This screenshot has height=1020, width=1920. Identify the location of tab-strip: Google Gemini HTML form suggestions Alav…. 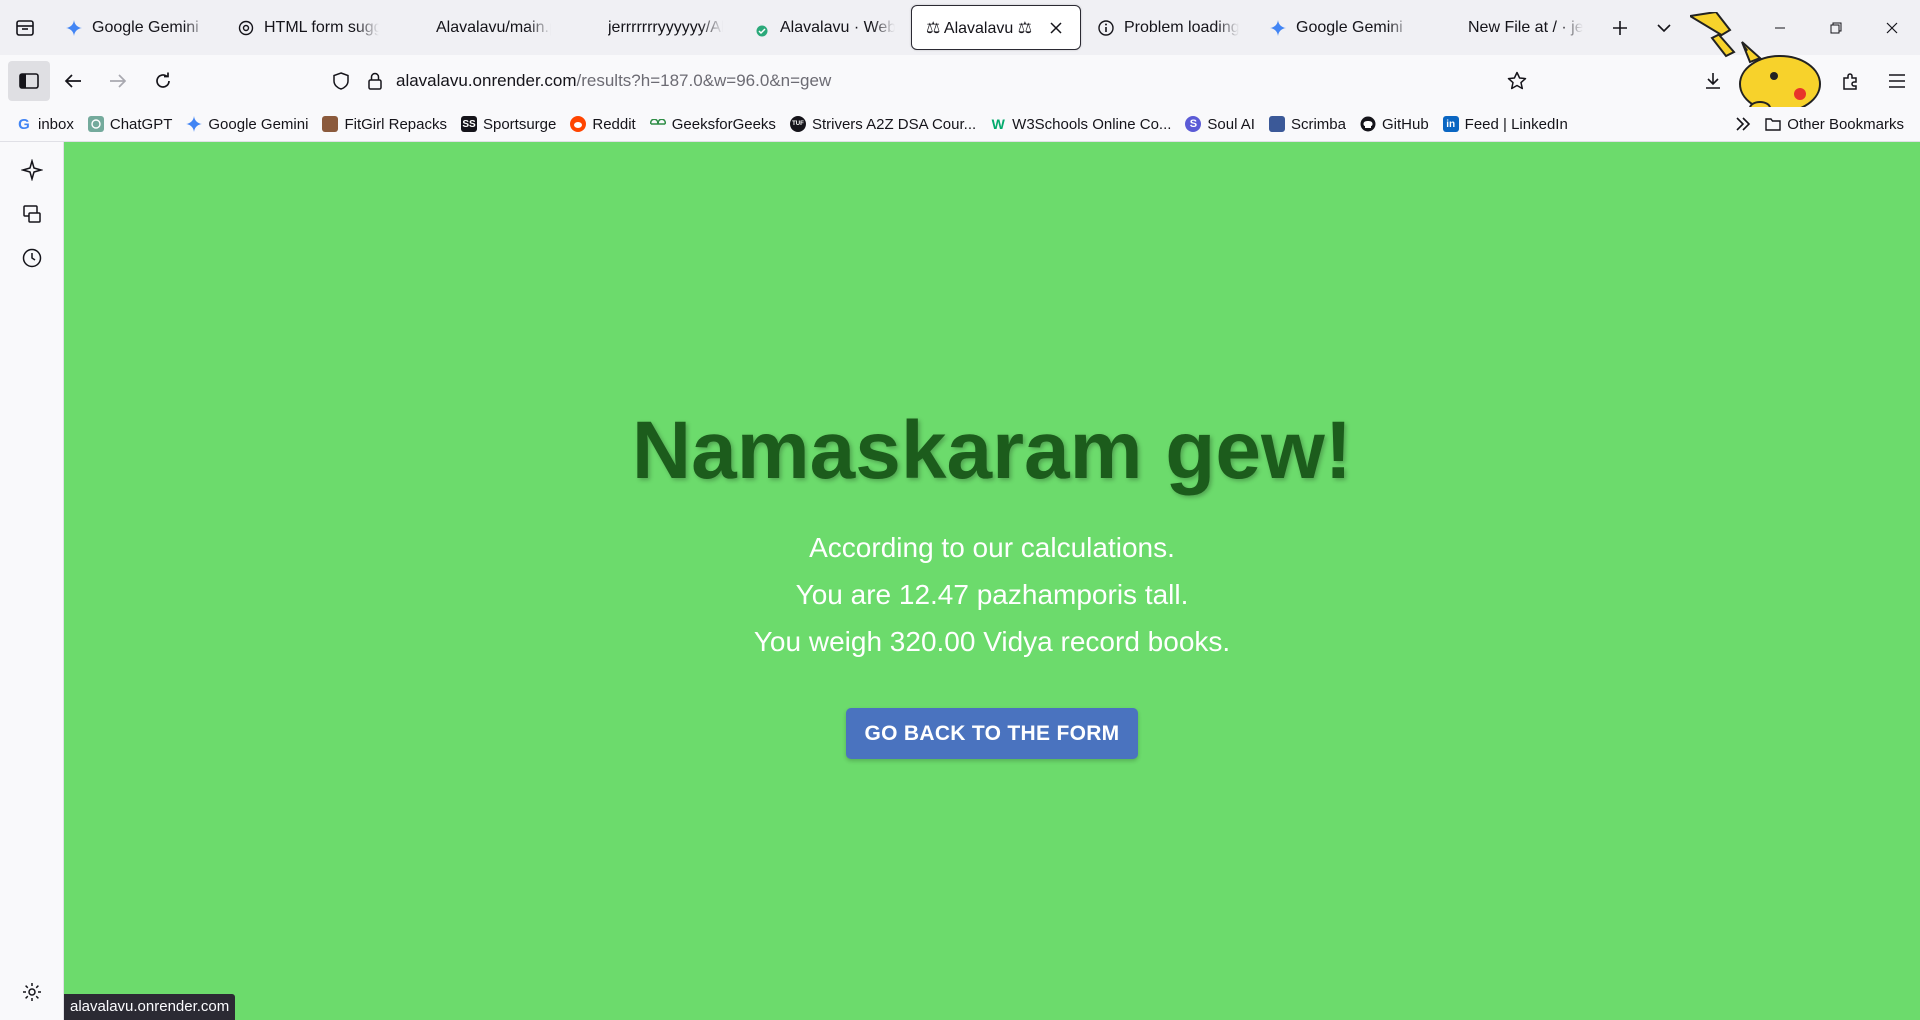
(960, 27).